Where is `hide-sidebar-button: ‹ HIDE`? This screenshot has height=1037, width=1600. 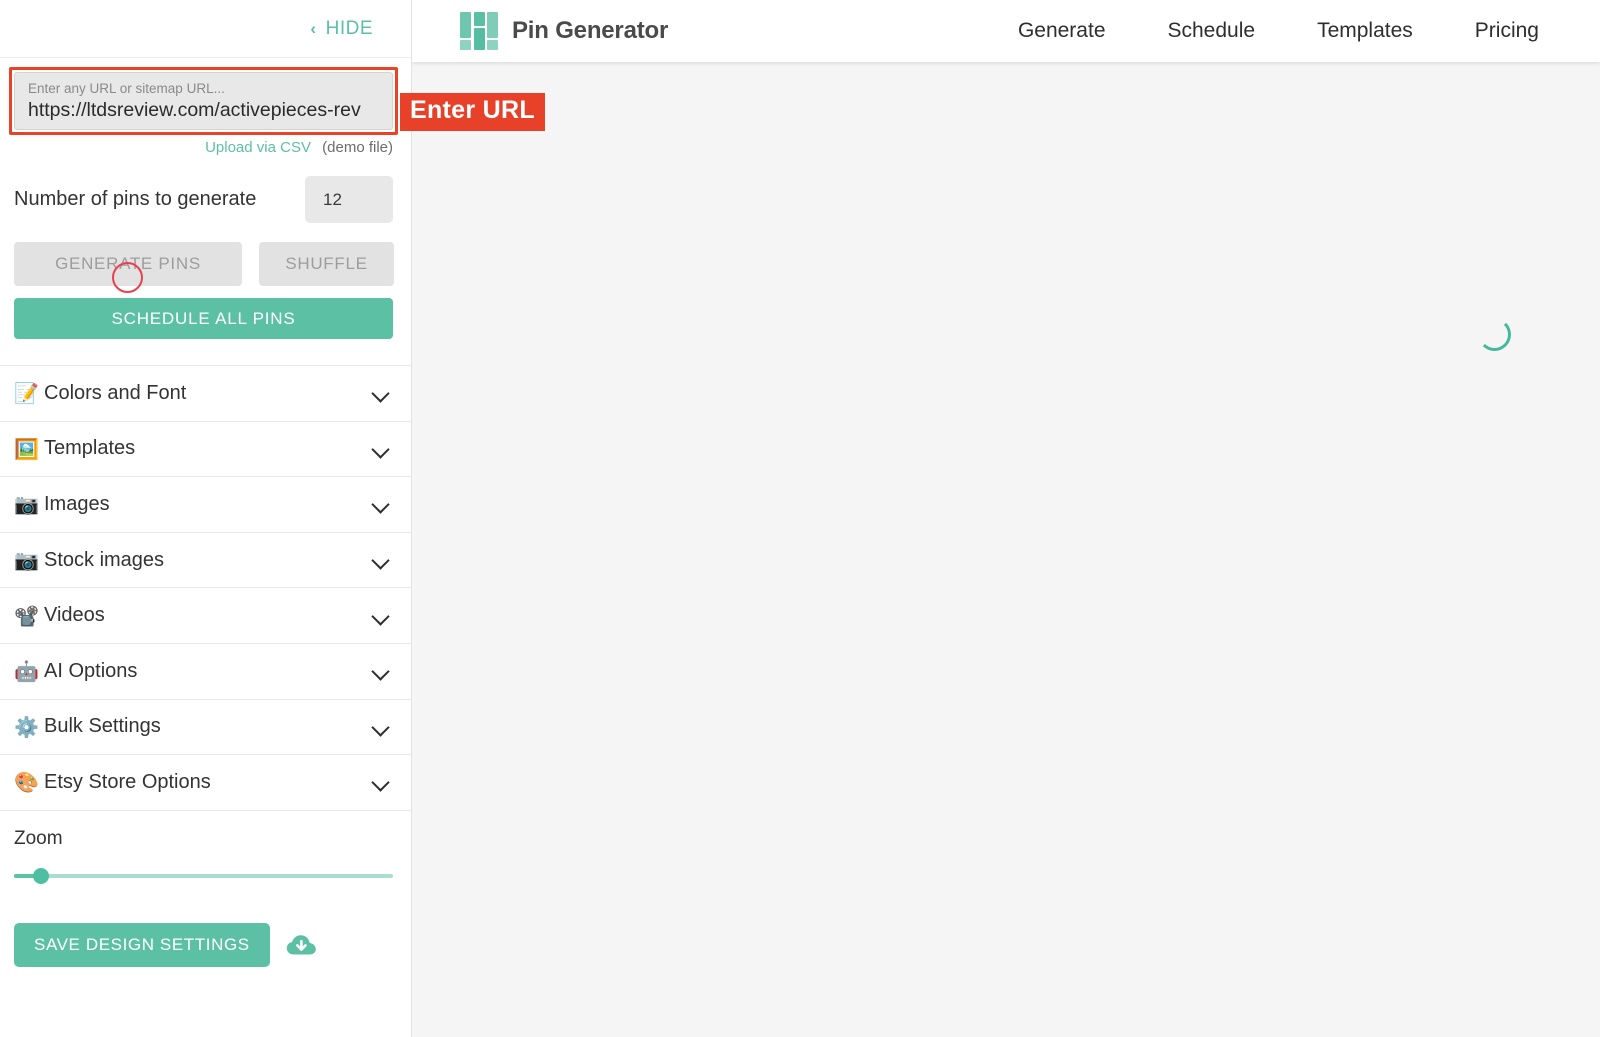 hide-sidebar-button: ‹ HIDE is located at coordinates (341, 29).